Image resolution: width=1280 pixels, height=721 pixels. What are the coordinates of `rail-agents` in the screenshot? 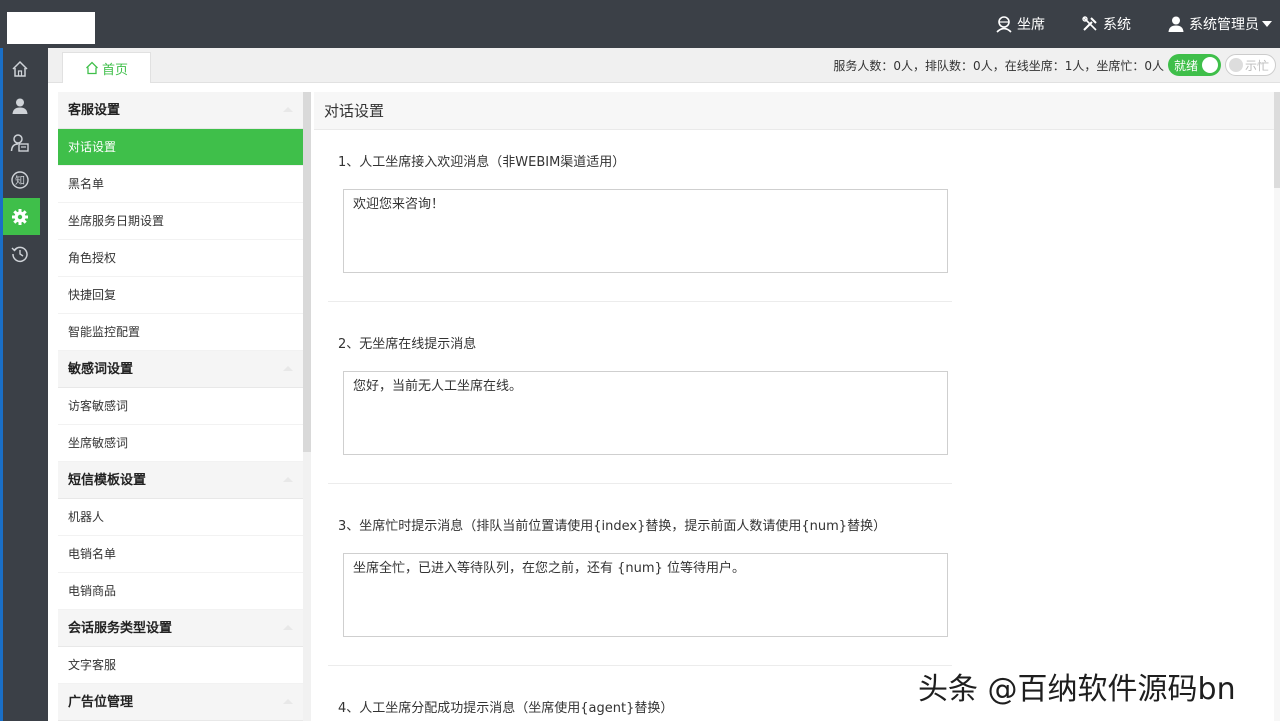 It's located at (20, 142).